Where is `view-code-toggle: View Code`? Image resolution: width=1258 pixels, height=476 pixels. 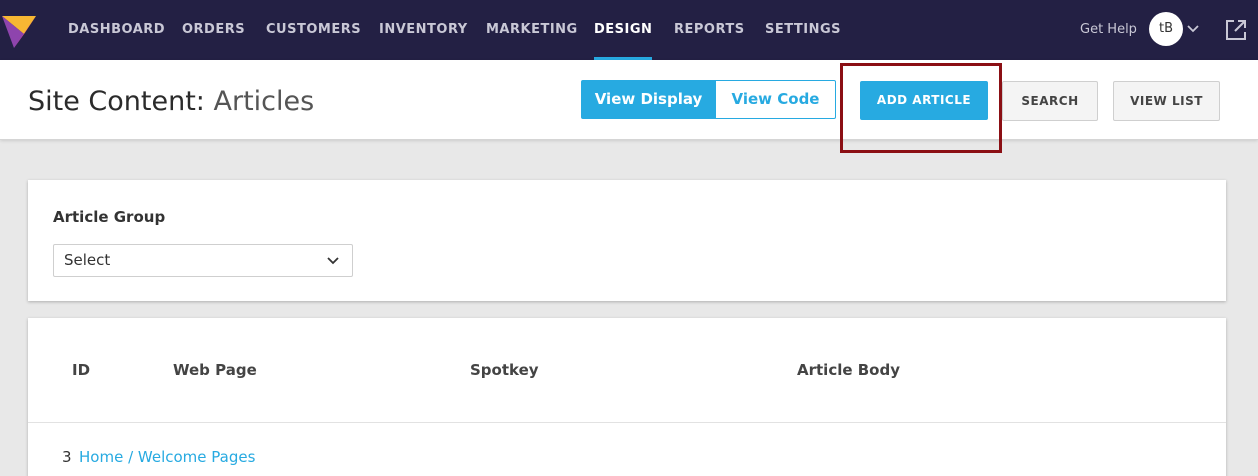
view-code-toggle: View Code is located at coordinates (775, 99).